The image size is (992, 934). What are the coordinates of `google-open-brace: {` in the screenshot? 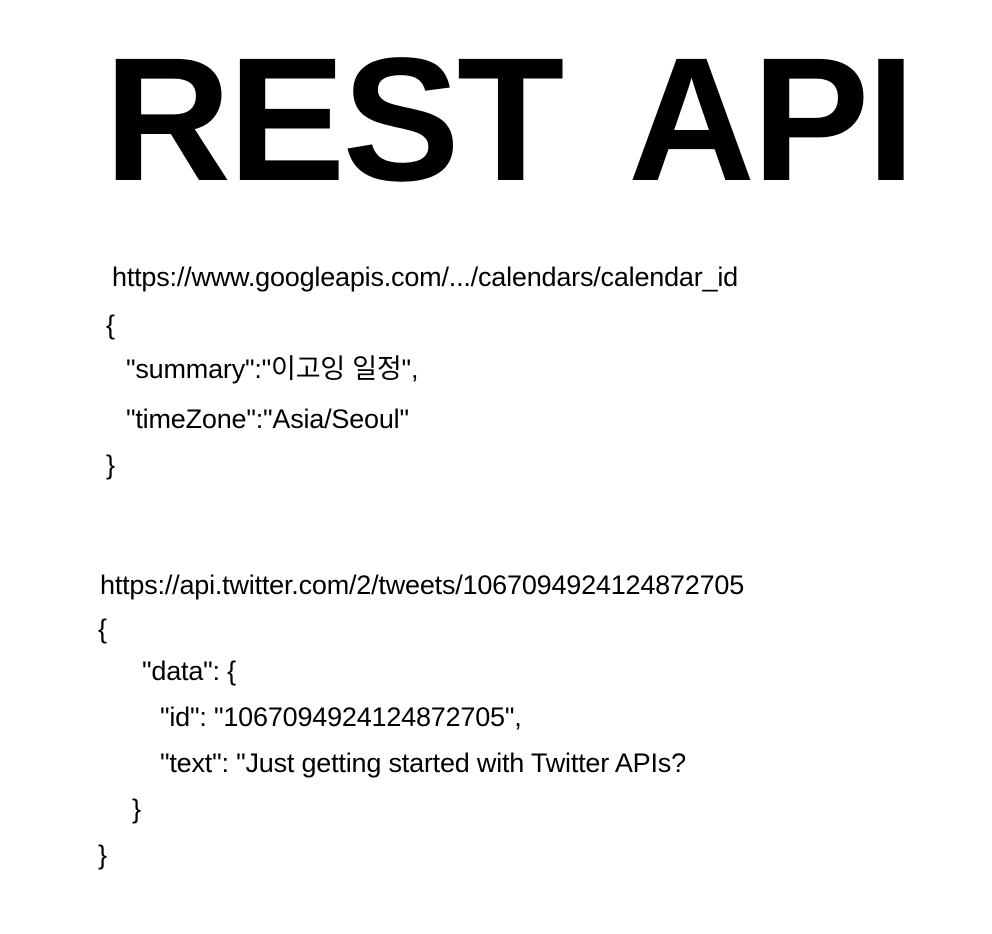 It's located at (110, 325).